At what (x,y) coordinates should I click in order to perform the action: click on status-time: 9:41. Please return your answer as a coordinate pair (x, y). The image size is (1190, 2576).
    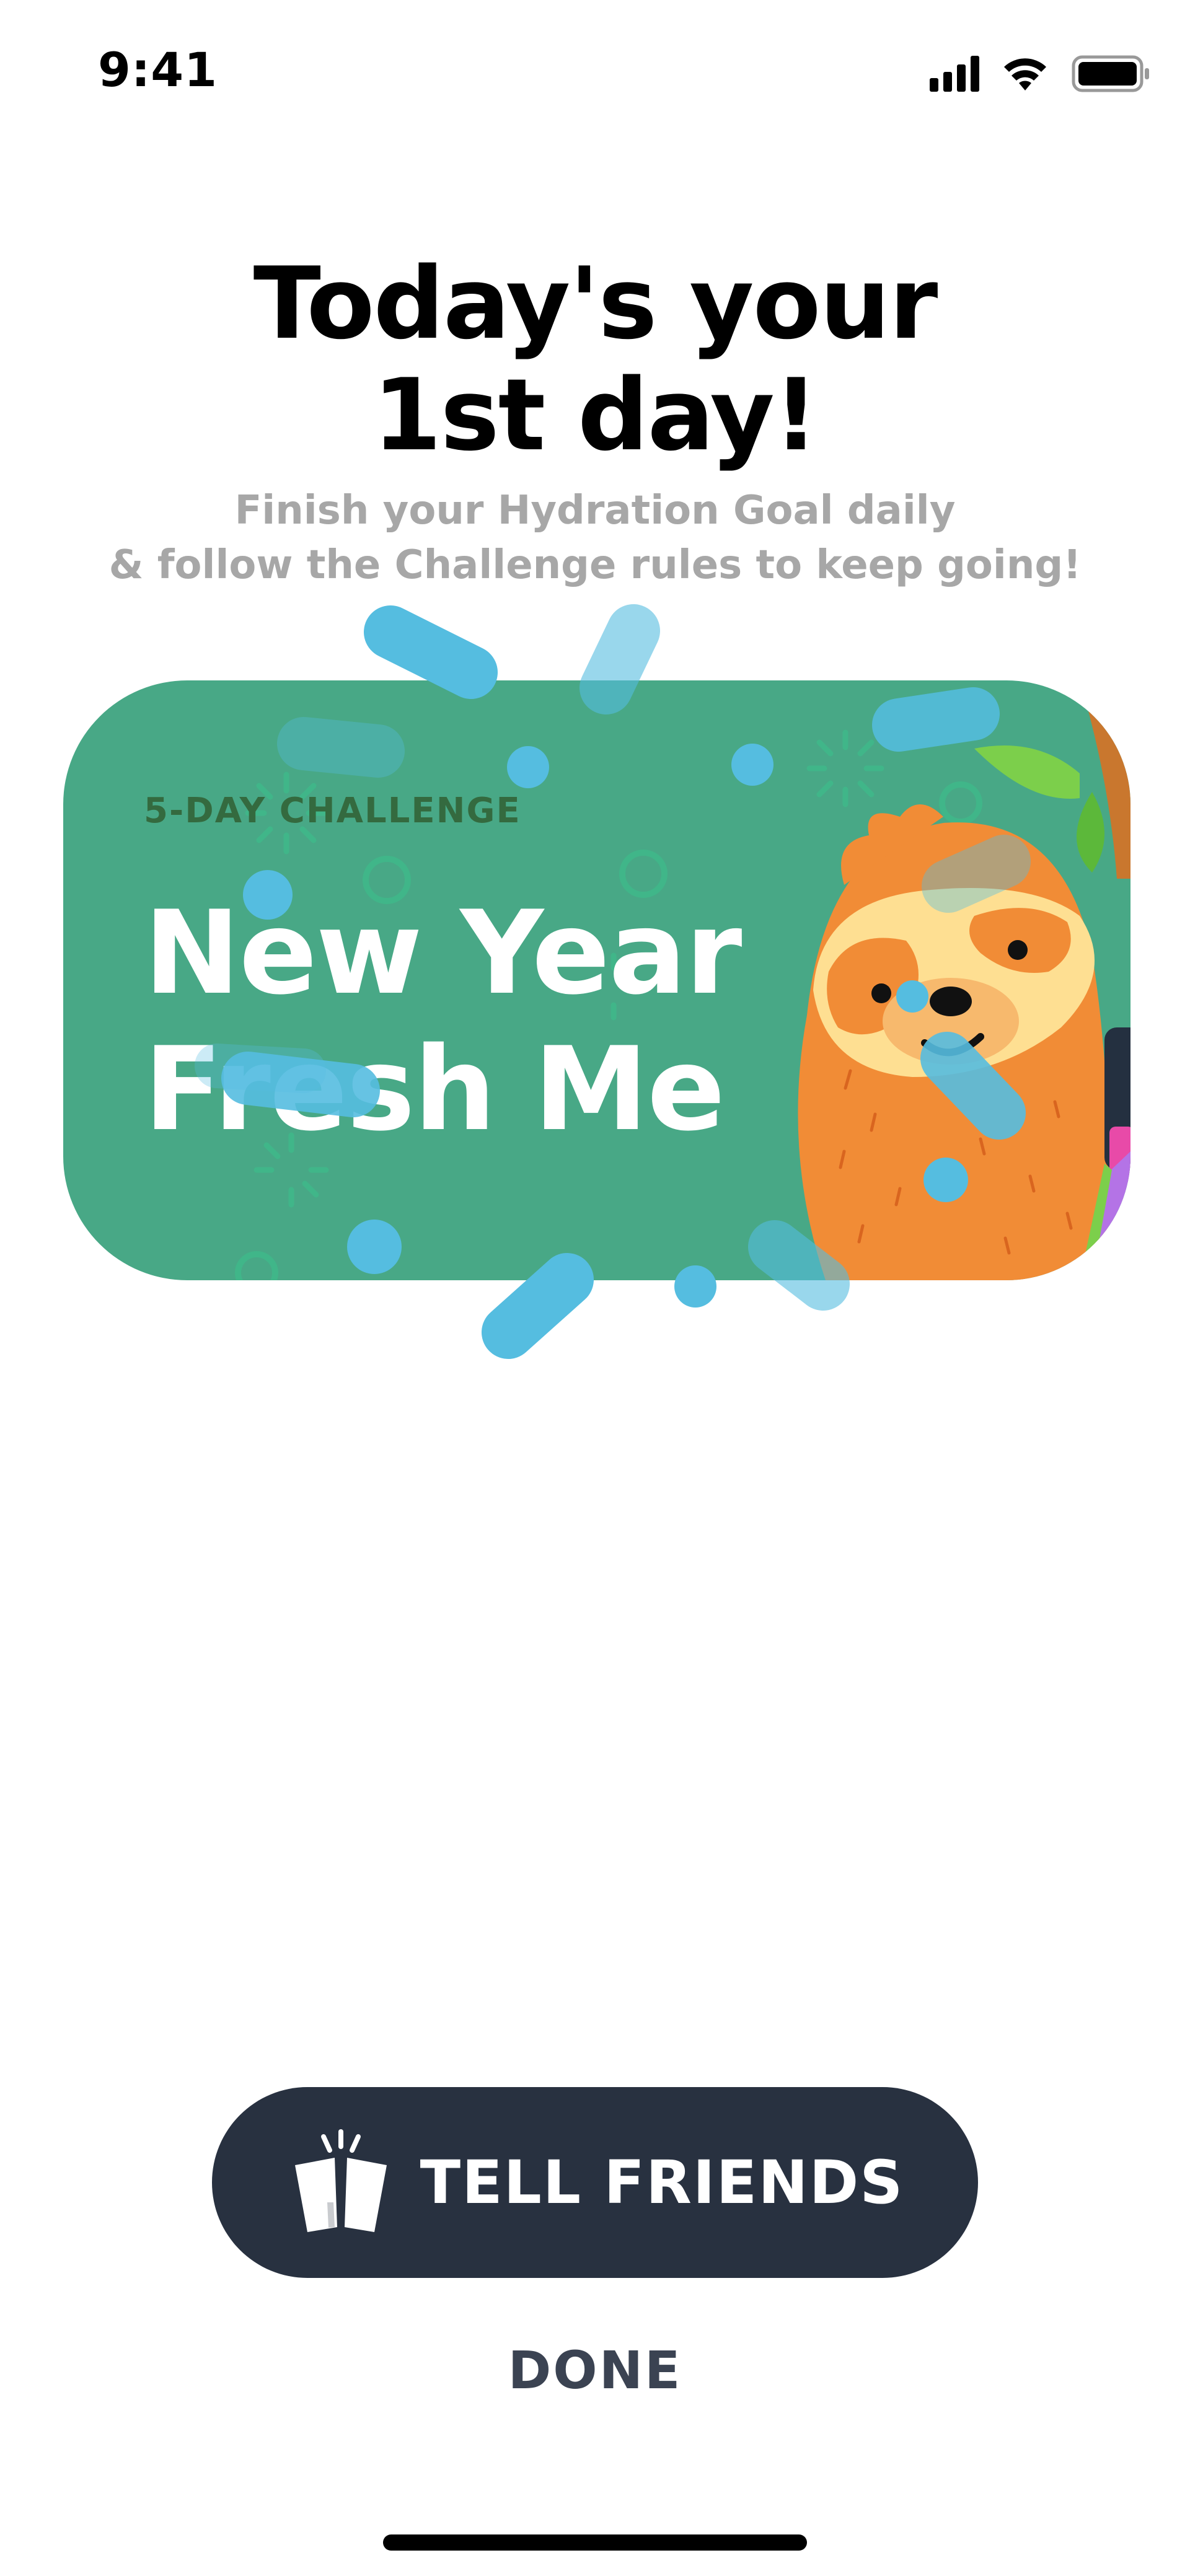
    Looking at the image, I should click on (158, 70).